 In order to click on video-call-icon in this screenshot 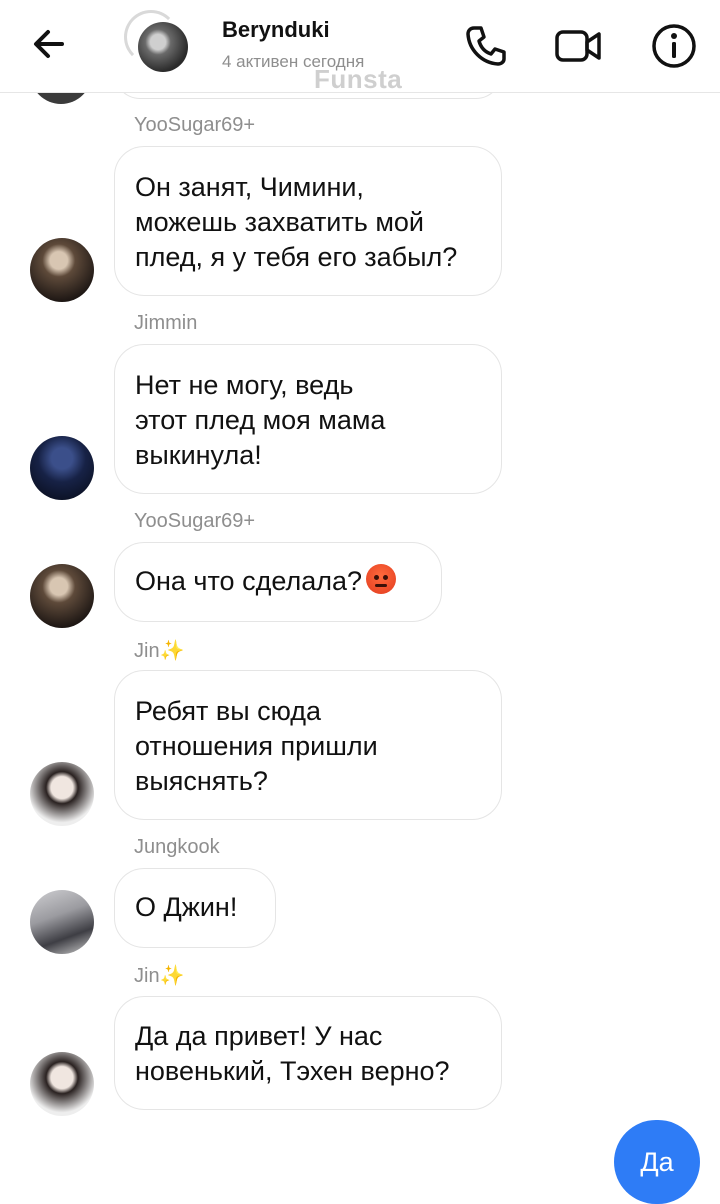, I will do `click(578, 46)`.